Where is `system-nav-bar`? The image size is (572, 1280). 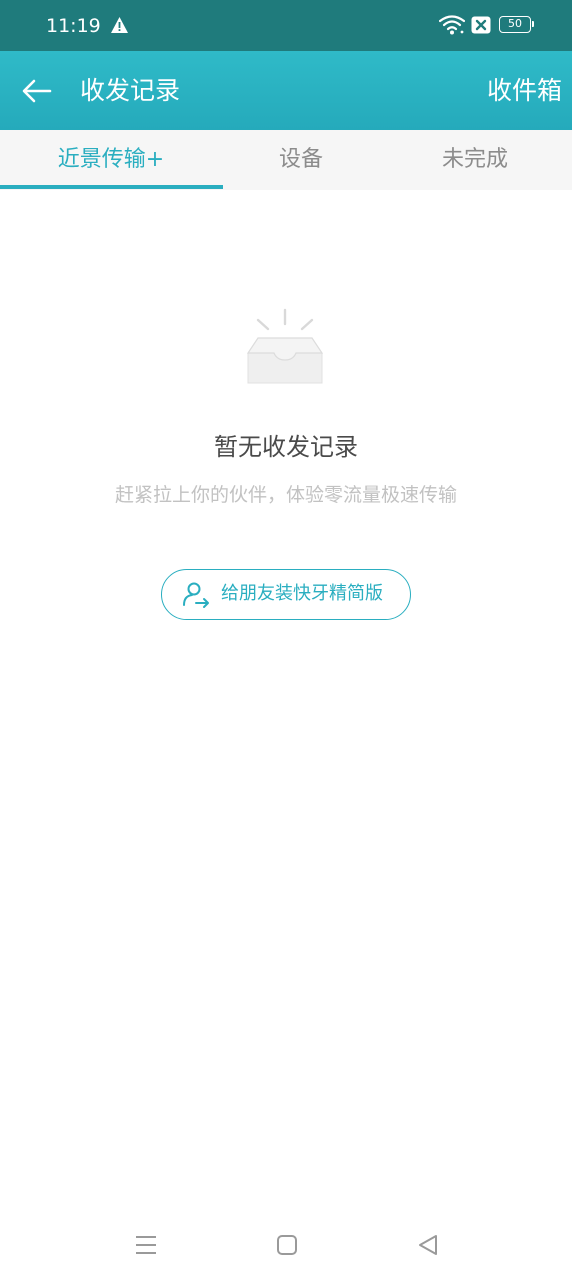
system-nav-bar is located at coordinates (286, 1245).